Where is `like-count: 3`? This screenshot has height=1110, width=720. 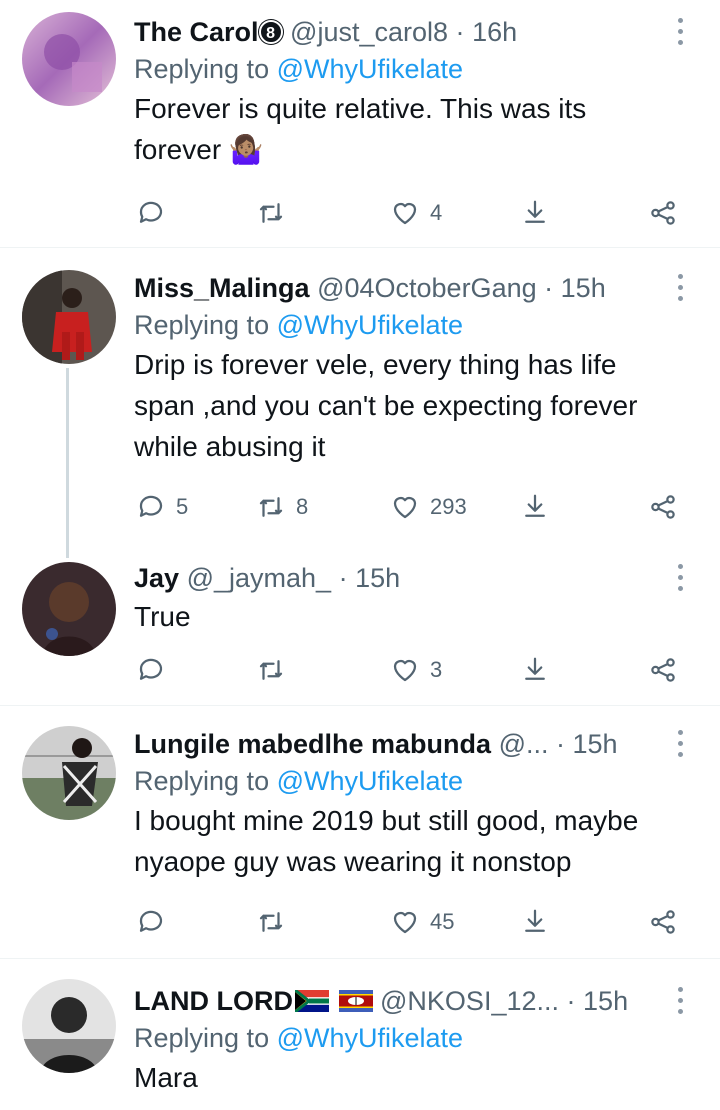 like-count: 3 is located at coordinates (436, 669).